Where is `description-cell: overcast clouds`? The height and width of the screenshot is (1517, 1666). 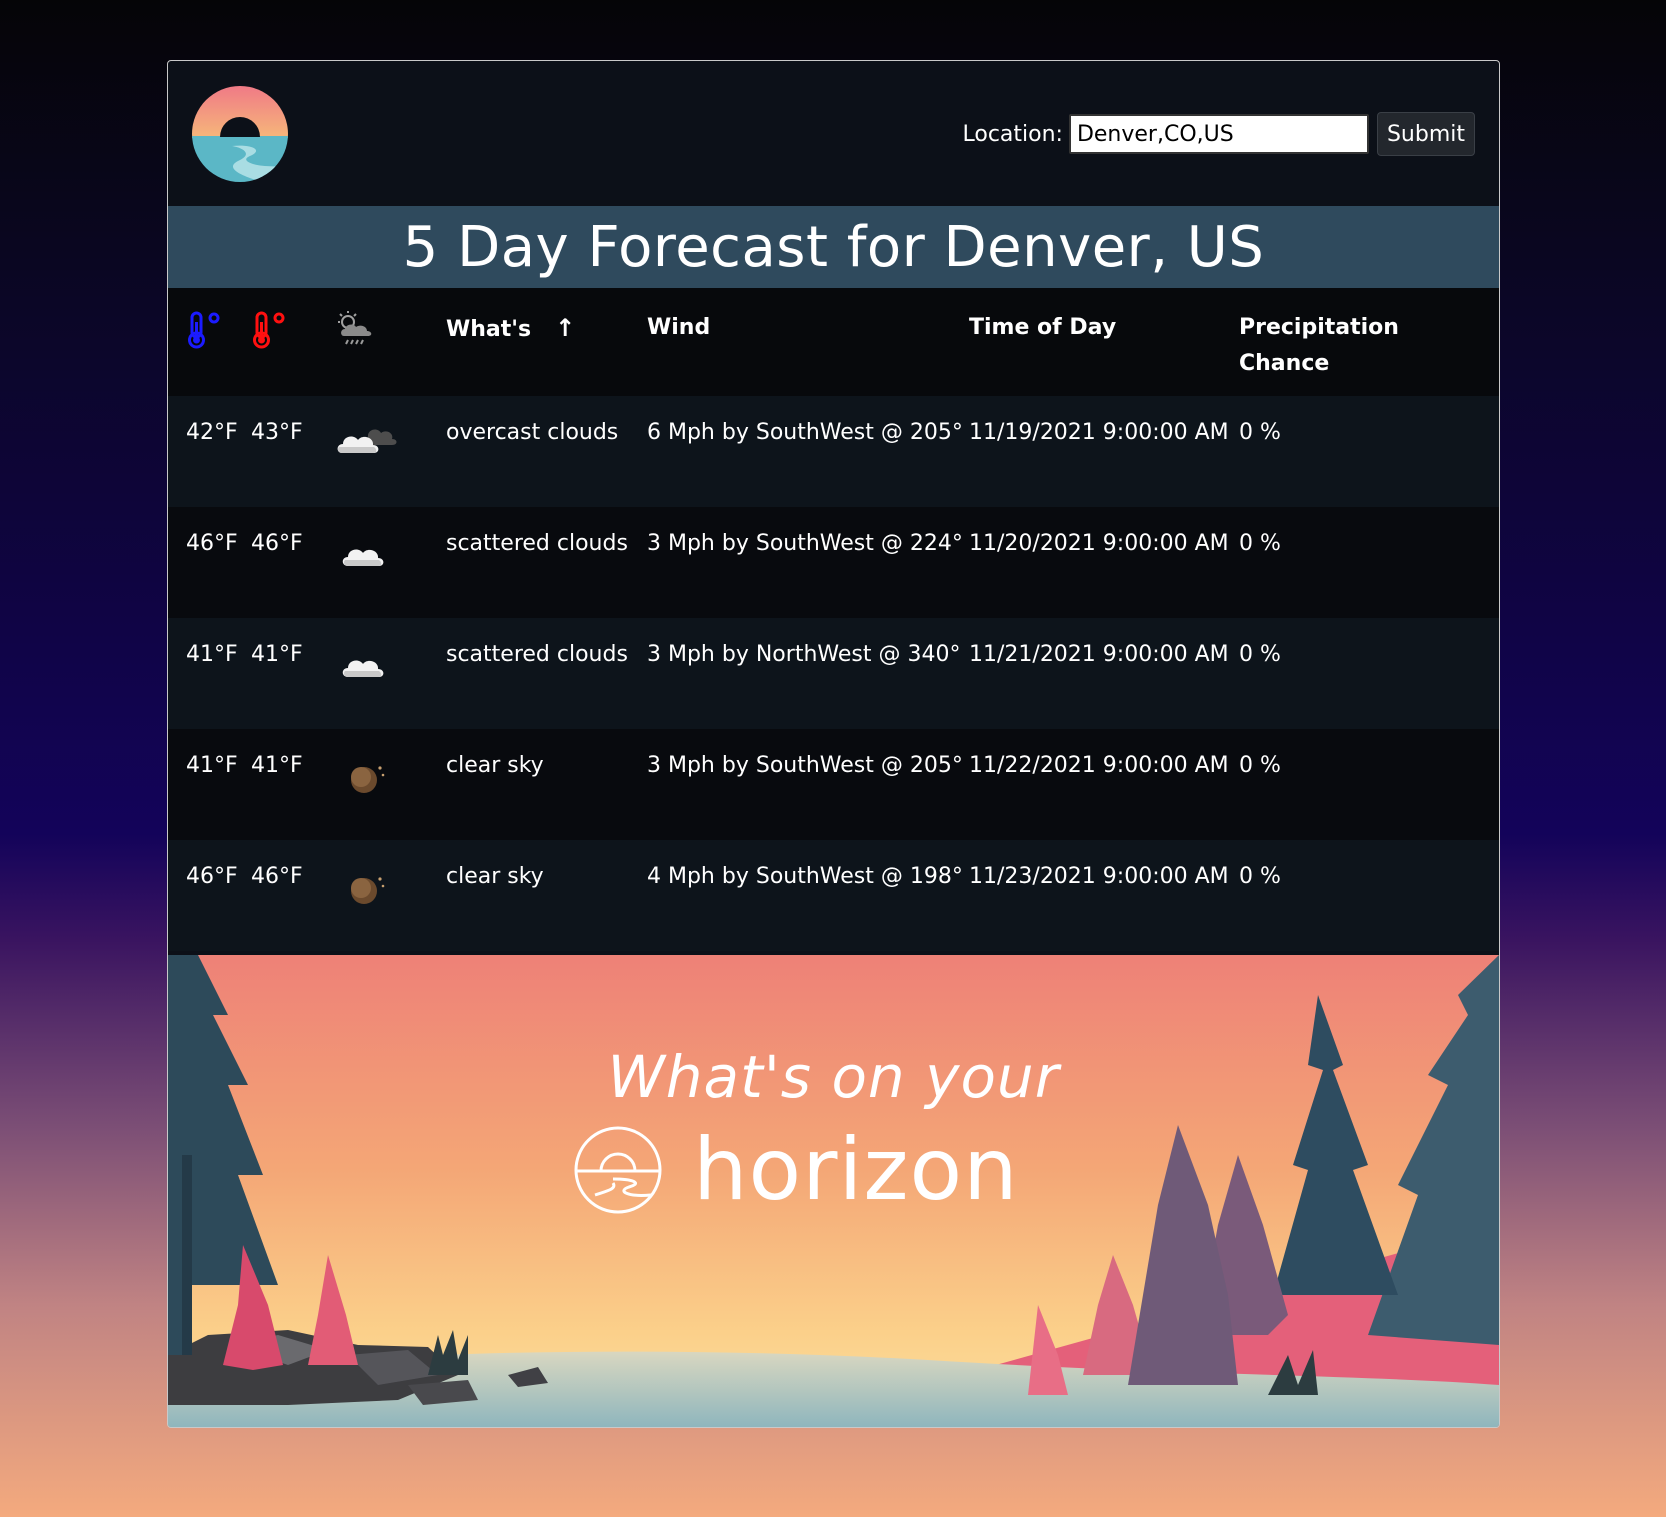
description-cell: overcast clouds is located at coordinates (532, 432).